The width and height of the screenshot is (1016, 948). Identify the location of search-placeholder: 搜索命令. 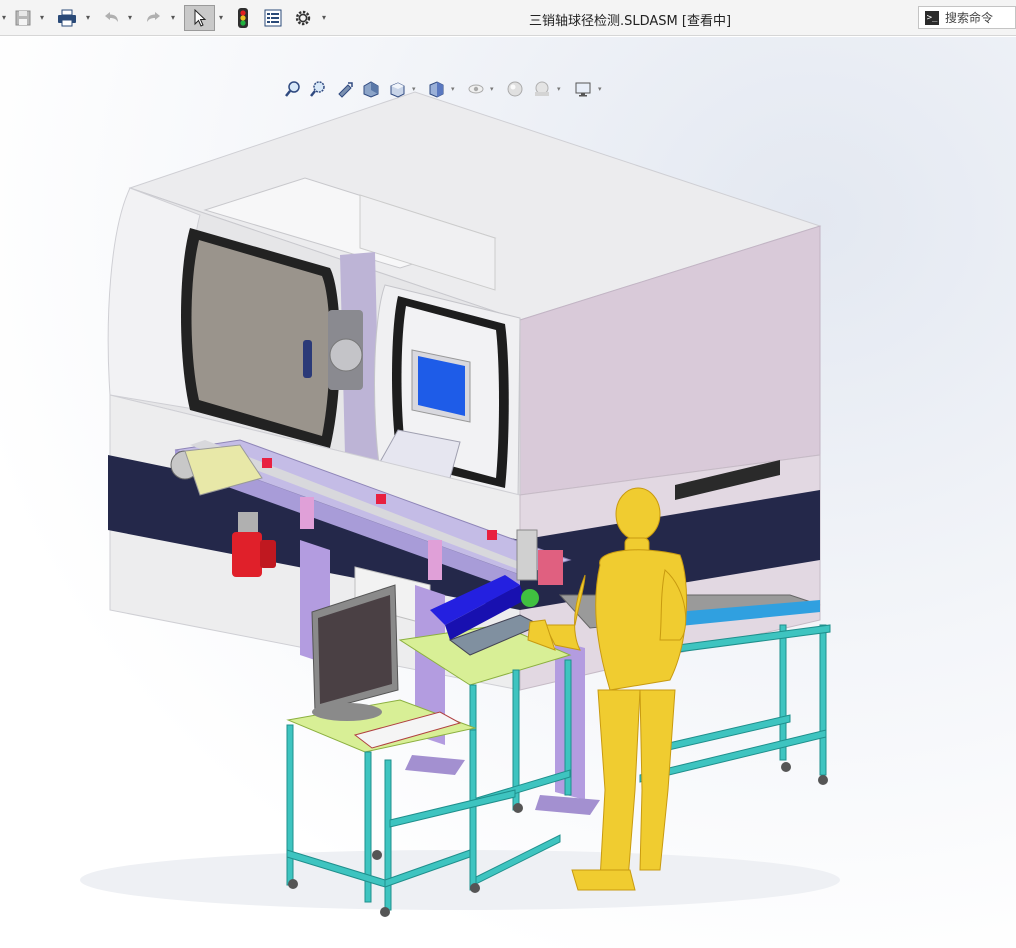
(969, 18).